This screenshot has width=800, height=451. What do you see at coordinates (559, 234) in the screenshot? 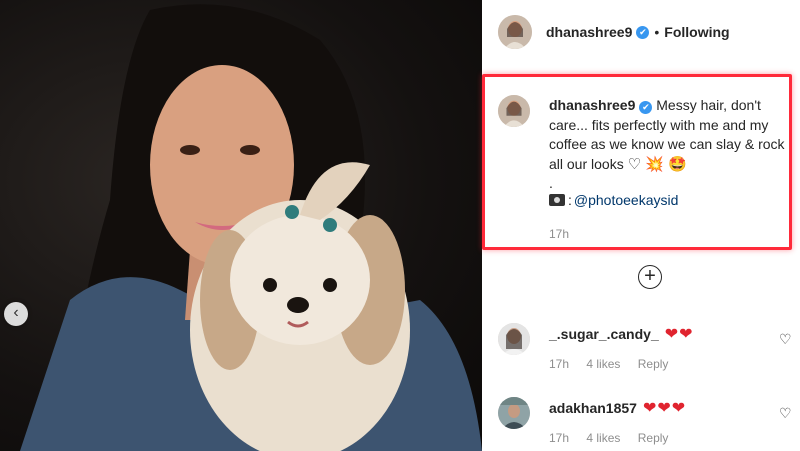
I see `caption-timestamp: 17h` at bounding box center [559, 234].